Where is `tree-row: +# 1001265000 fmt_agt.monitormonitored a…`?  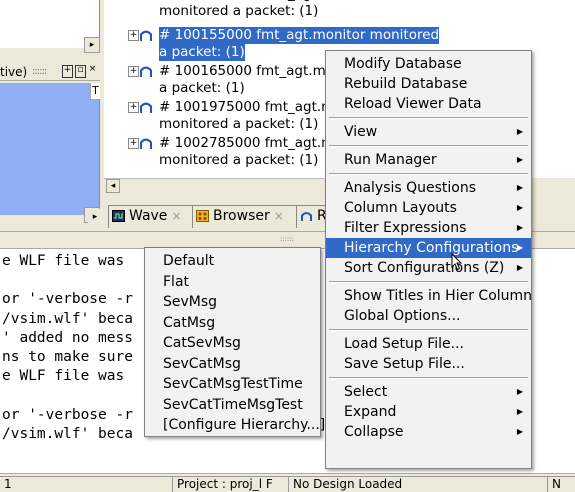 tree-row: +# 1001265000 fmt_agt.monitormonitored a… is located at coordinates (339, 11).